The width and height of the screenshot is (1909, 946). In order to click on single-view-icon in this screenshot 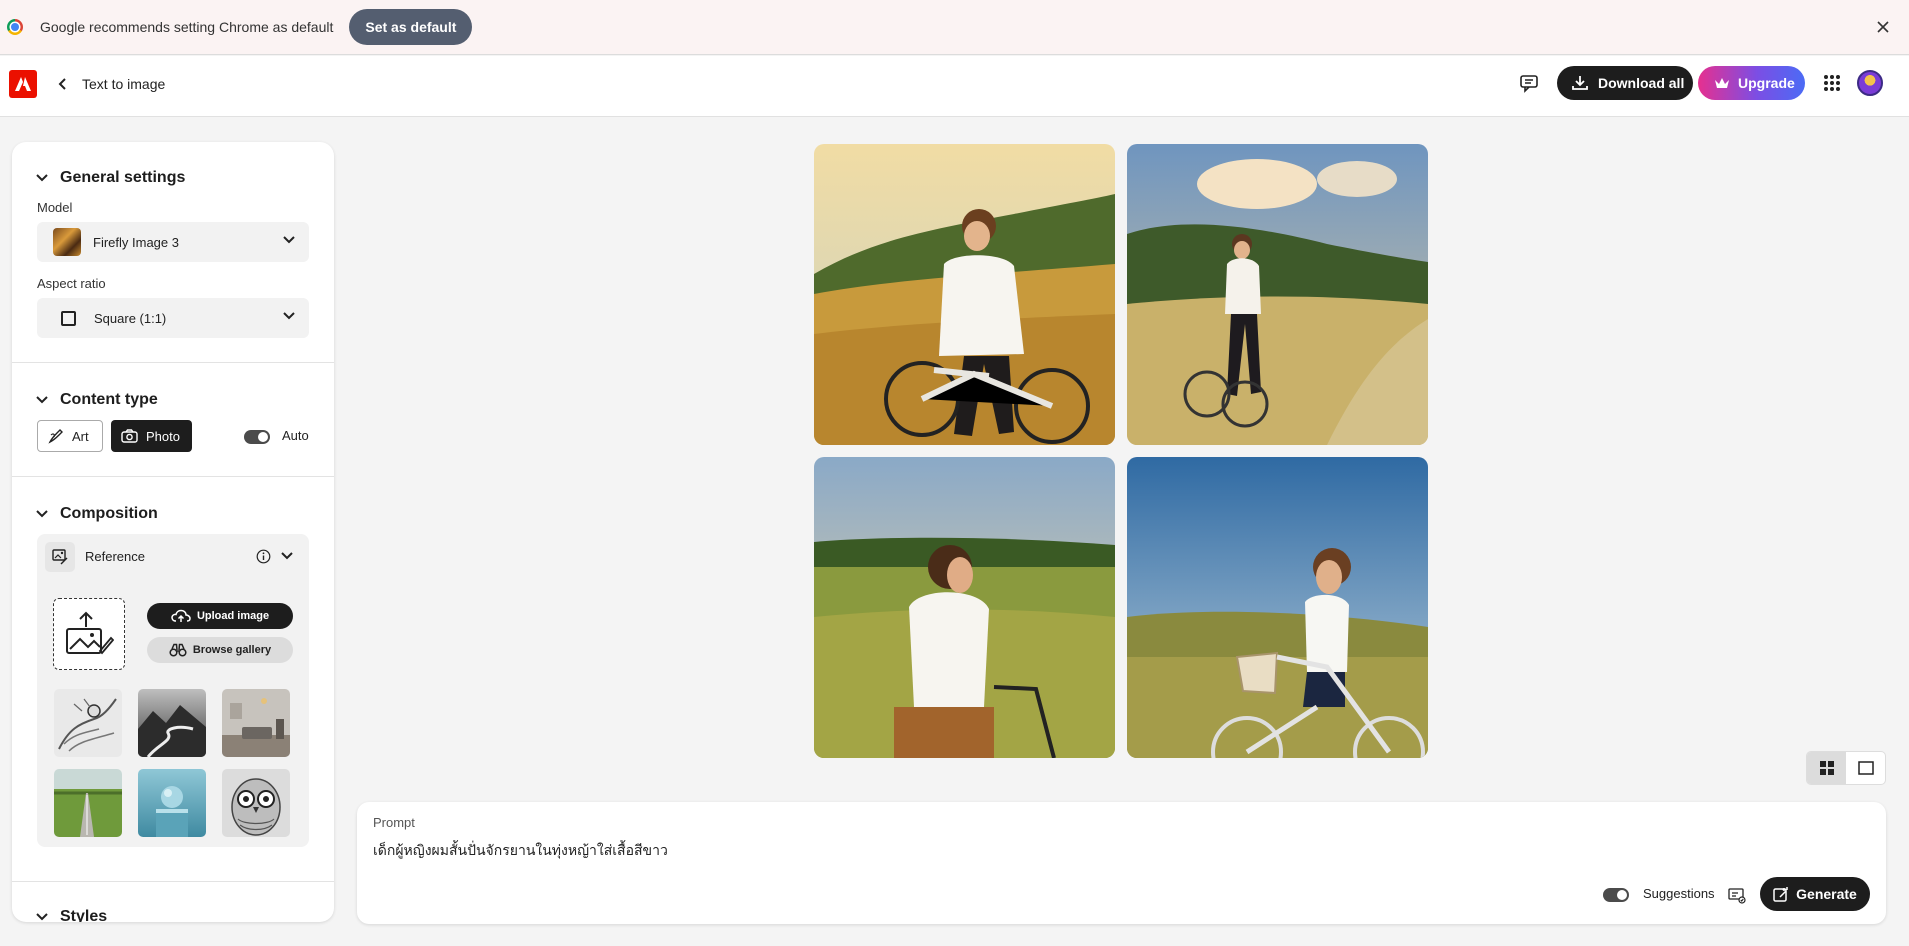, I will do `click(1865, 768)`.